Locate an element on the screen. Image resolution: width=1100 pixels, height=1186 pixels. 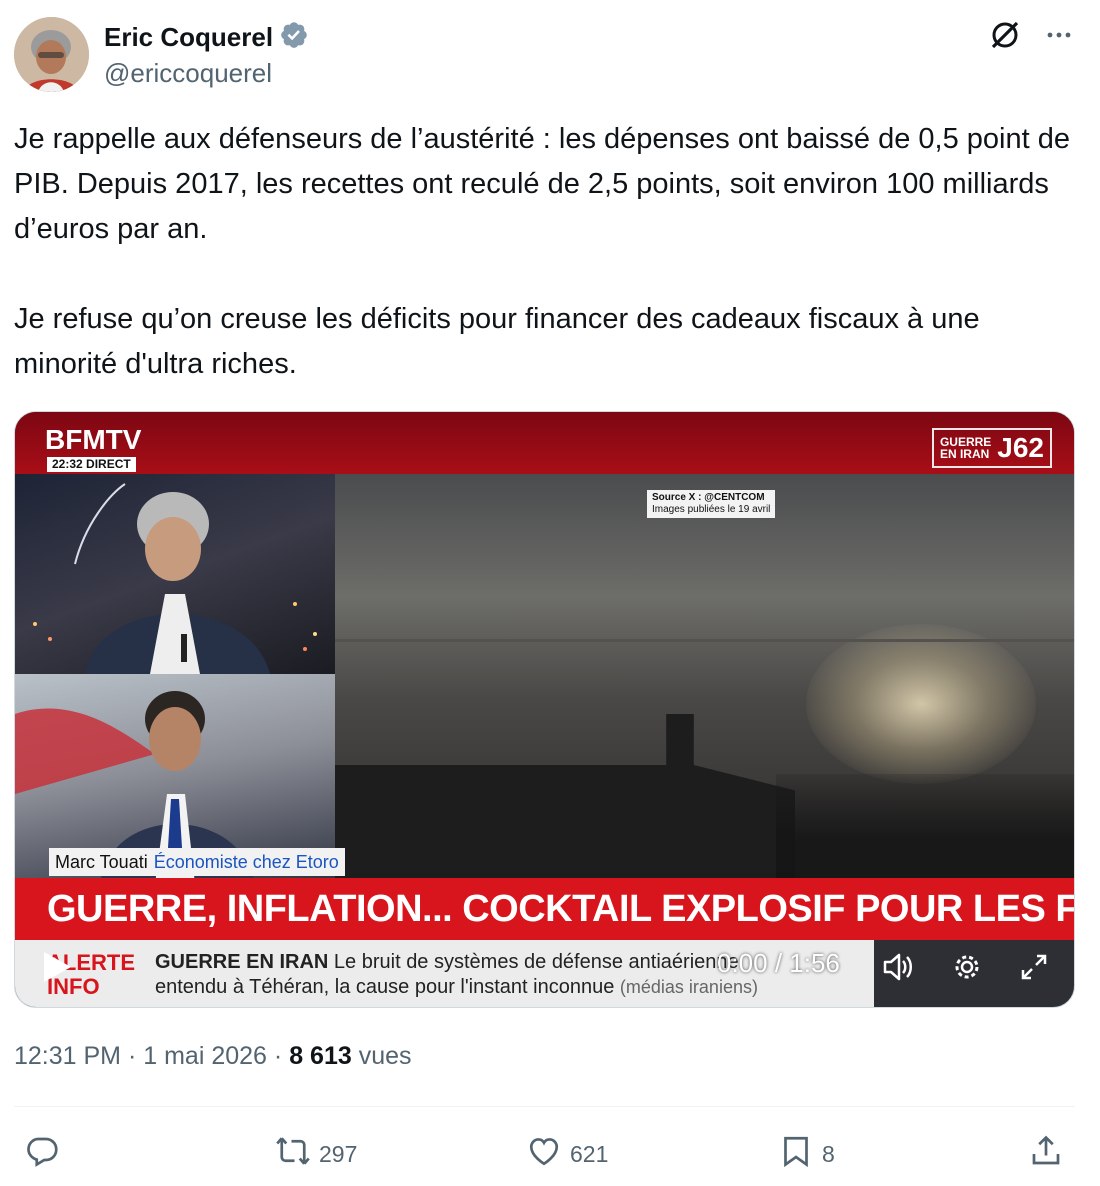
fullscreen-icon is located at coordinates (1034, 967).